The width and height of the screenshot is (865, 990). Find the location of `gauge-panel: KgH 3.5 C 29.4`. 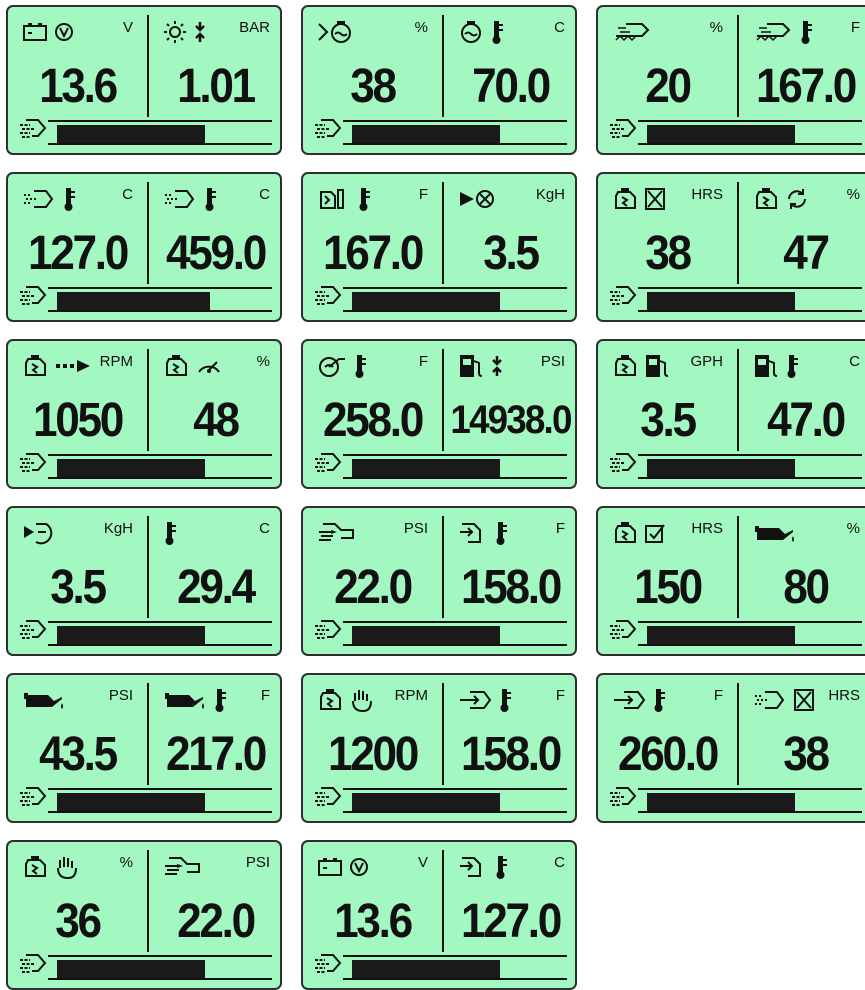

gauge-panel: KgH 3.5 C 29.4 is located at coordinates (144, 581).